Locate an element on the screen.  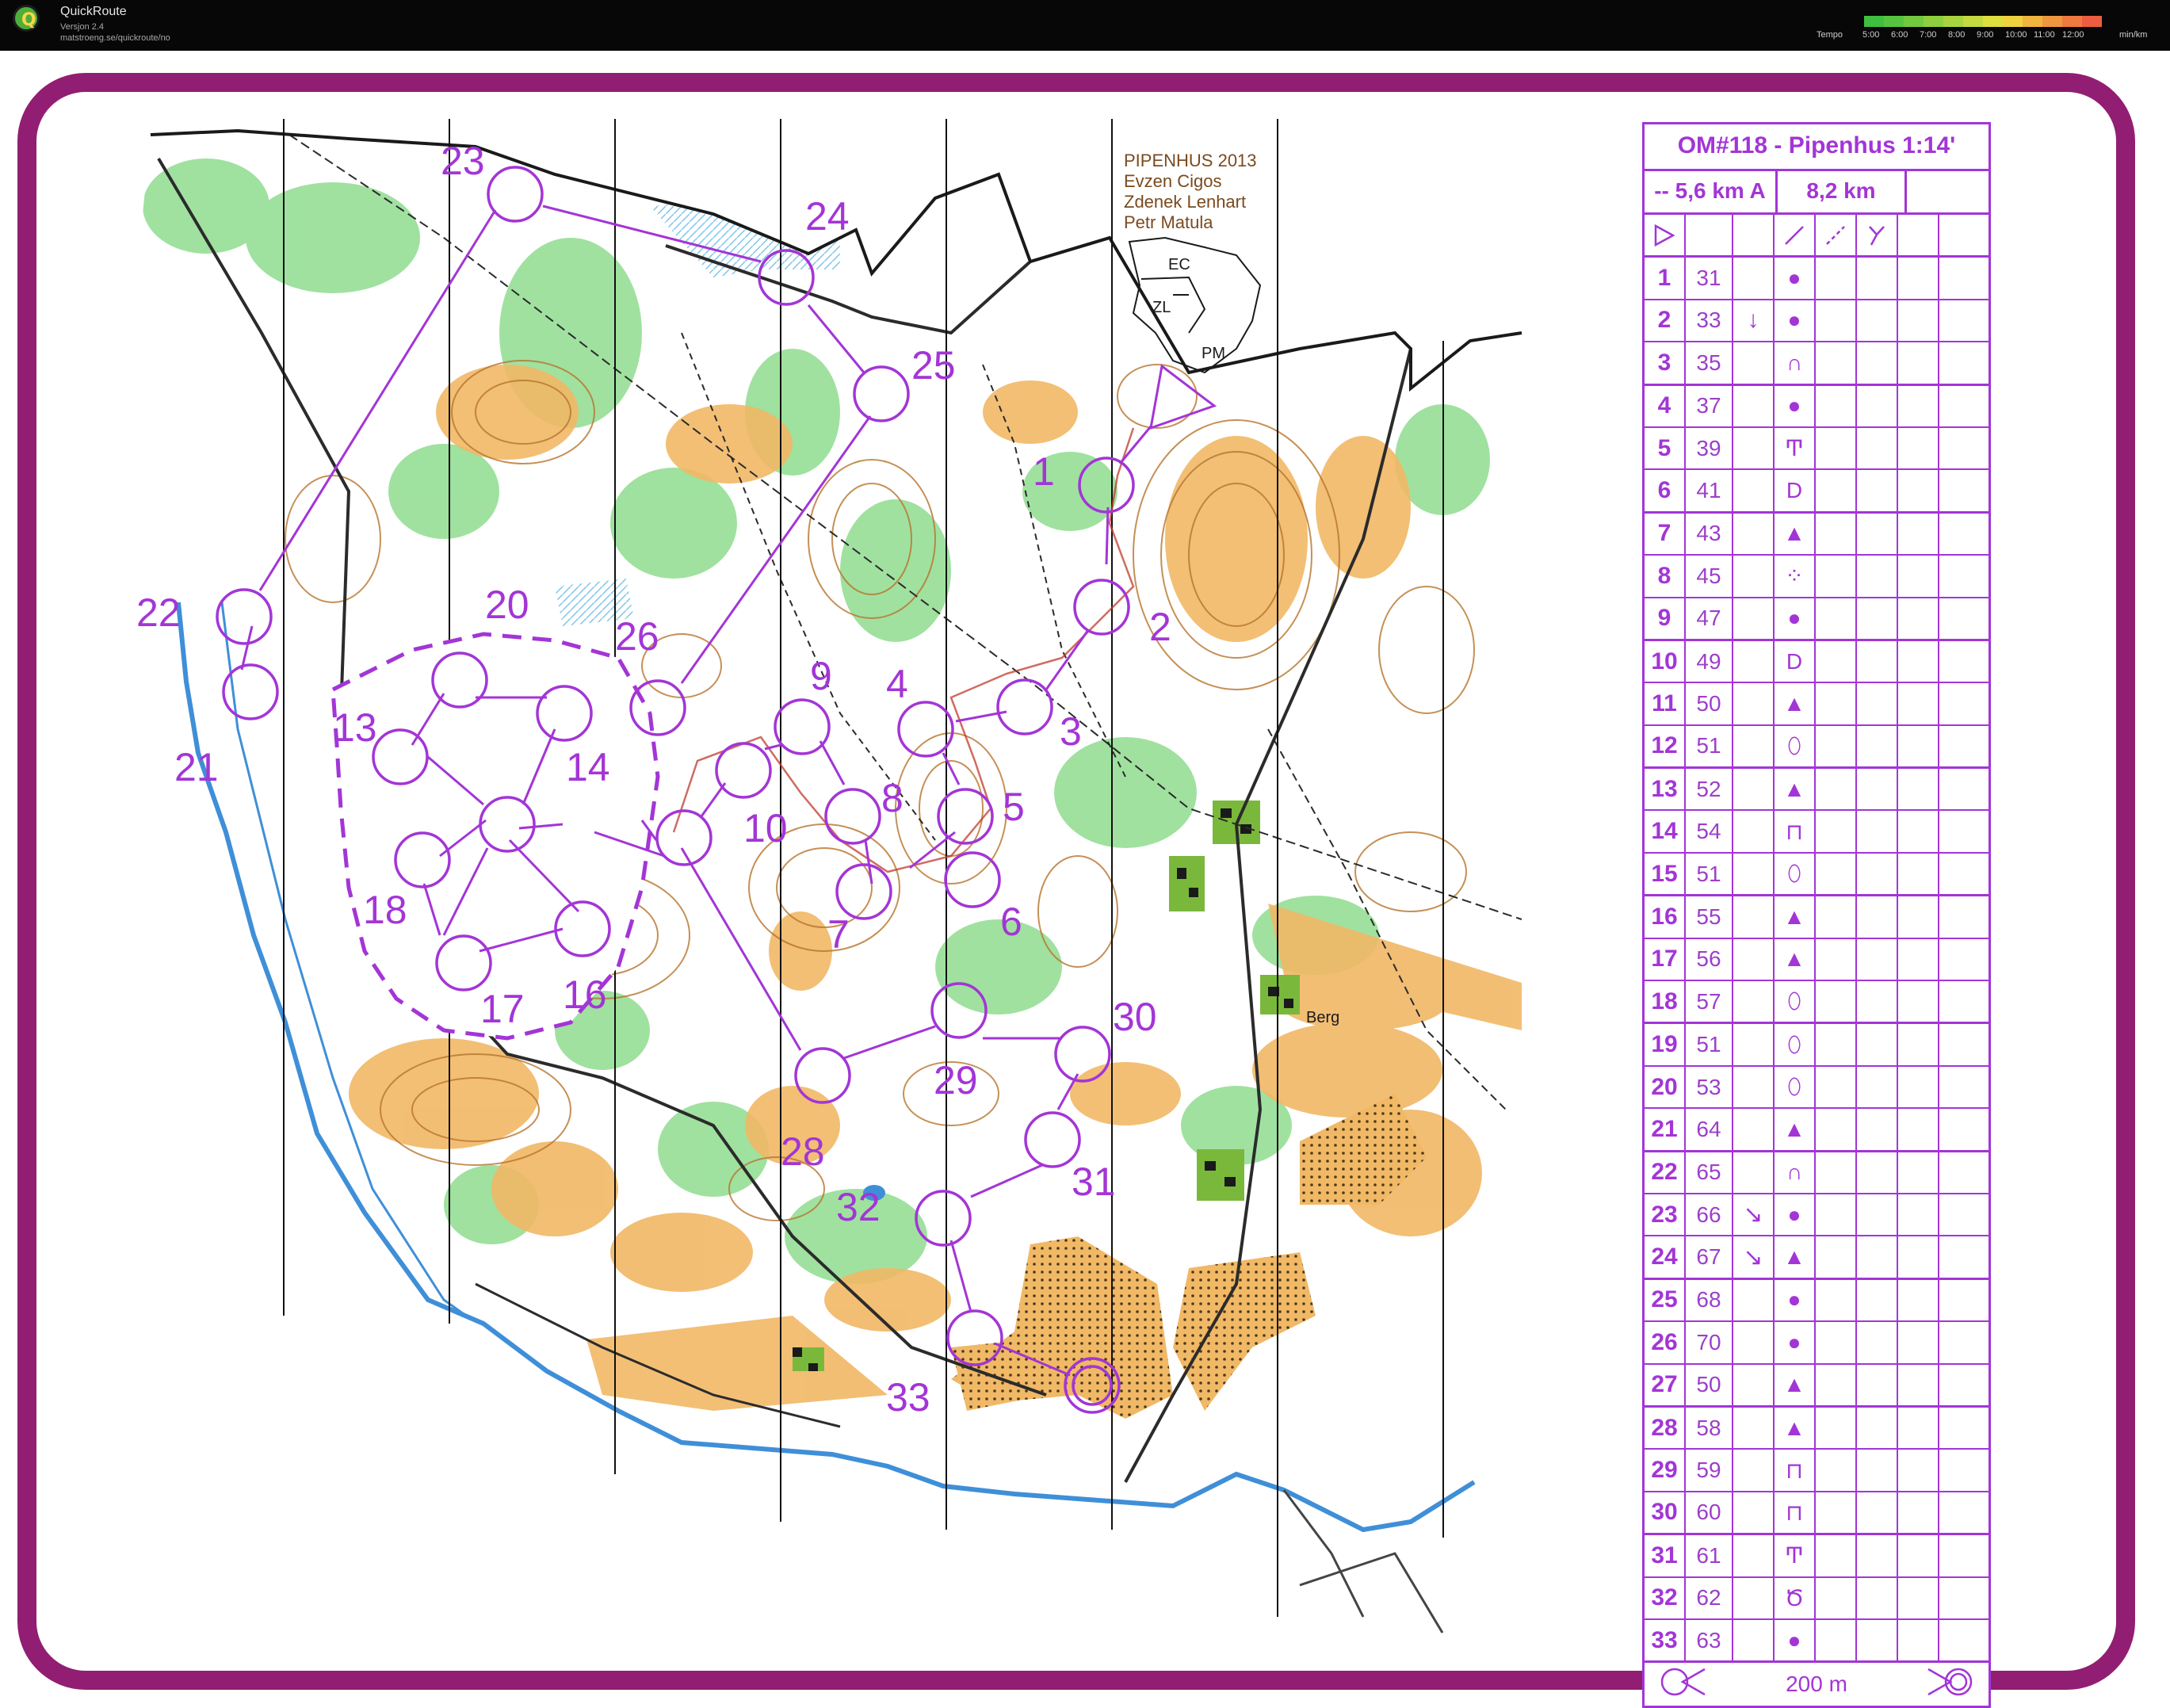
control-row: 23 66 ↘ ● is located at coordinates (1817, 1215).